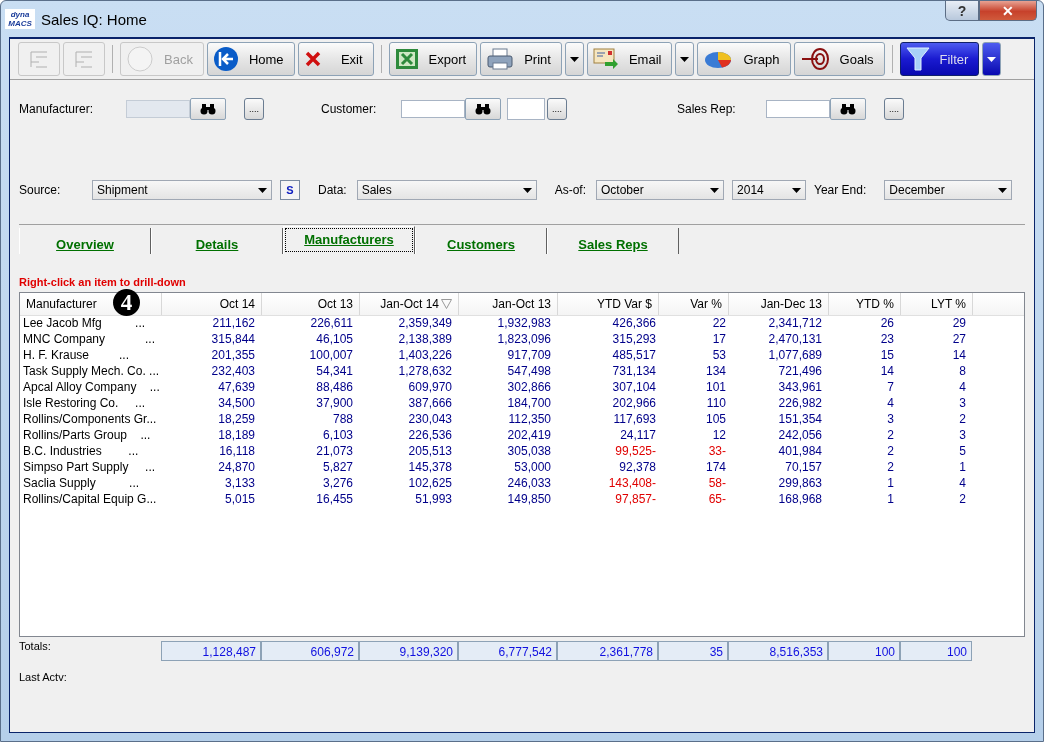 The width and height of the screenshot is (1044, 742). What do you see at coordinates (890, 484) in the screenshot?
I see `table-cell-text: 1` at bounding box center [890, 484].